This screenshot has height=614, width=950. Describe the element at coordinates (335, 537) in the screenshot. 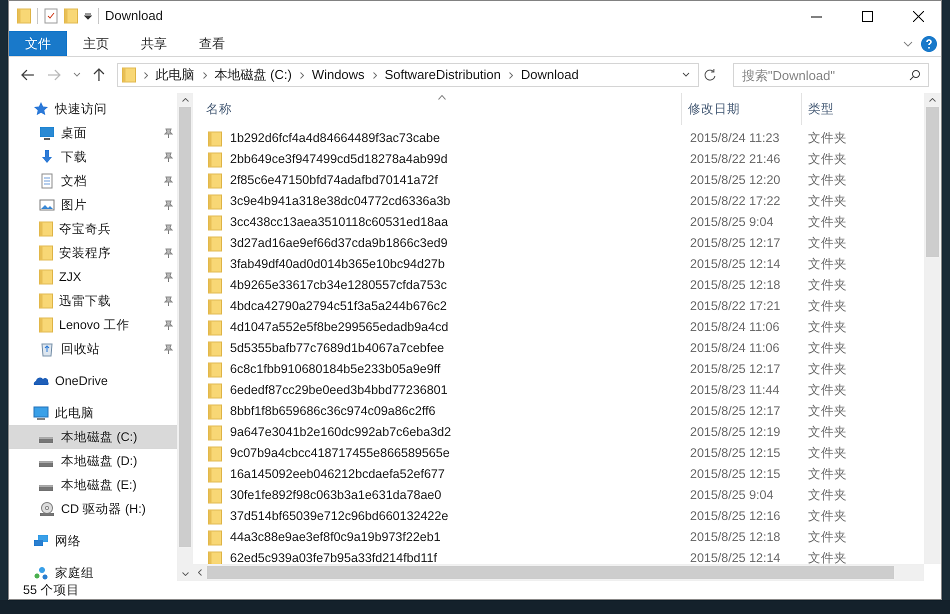

I see `file-name: 44a3c88e9ae3ef8f0c9a19b973f22eb1` at that location.